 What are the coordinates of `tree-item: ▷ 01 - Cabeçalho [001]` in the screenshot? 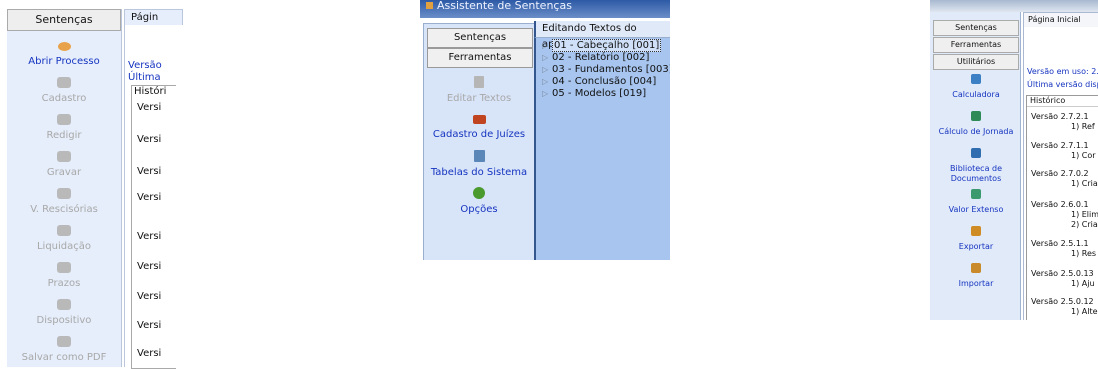 It's located at (606, 45).